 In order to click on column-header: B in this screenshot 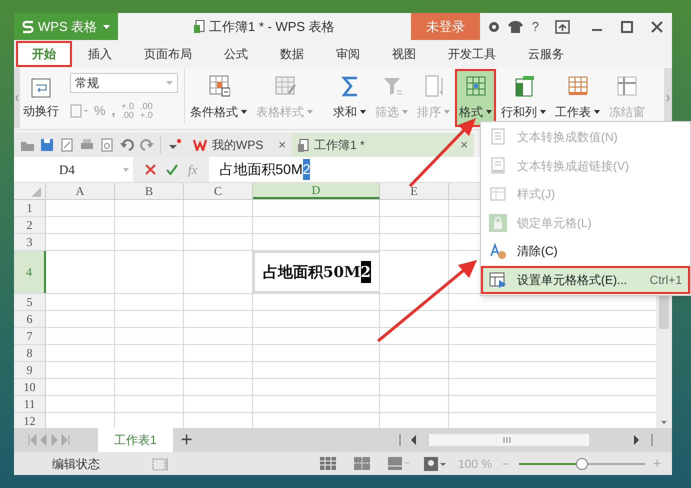, I will do `click(149, 191)`.